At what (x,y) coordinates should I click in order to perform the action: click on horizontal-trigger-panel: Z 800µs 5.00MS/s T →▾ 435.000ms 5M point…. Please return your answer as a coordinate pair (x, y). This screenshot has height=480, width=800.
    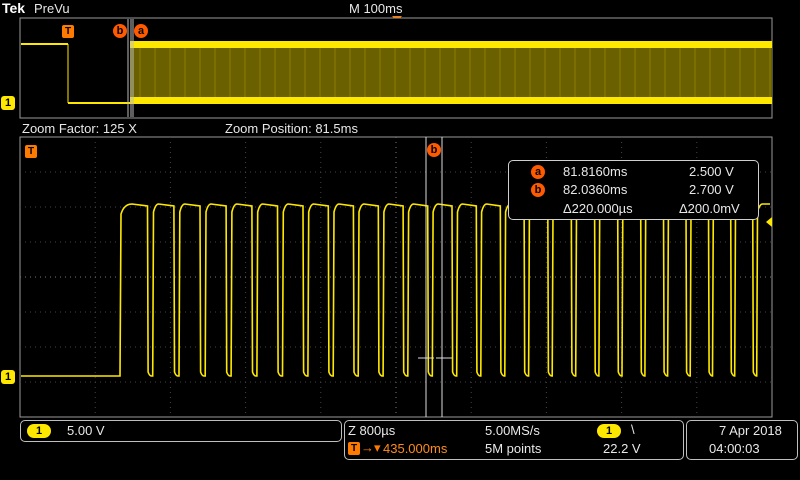
    Looking at the image, I should click on (514, 440).